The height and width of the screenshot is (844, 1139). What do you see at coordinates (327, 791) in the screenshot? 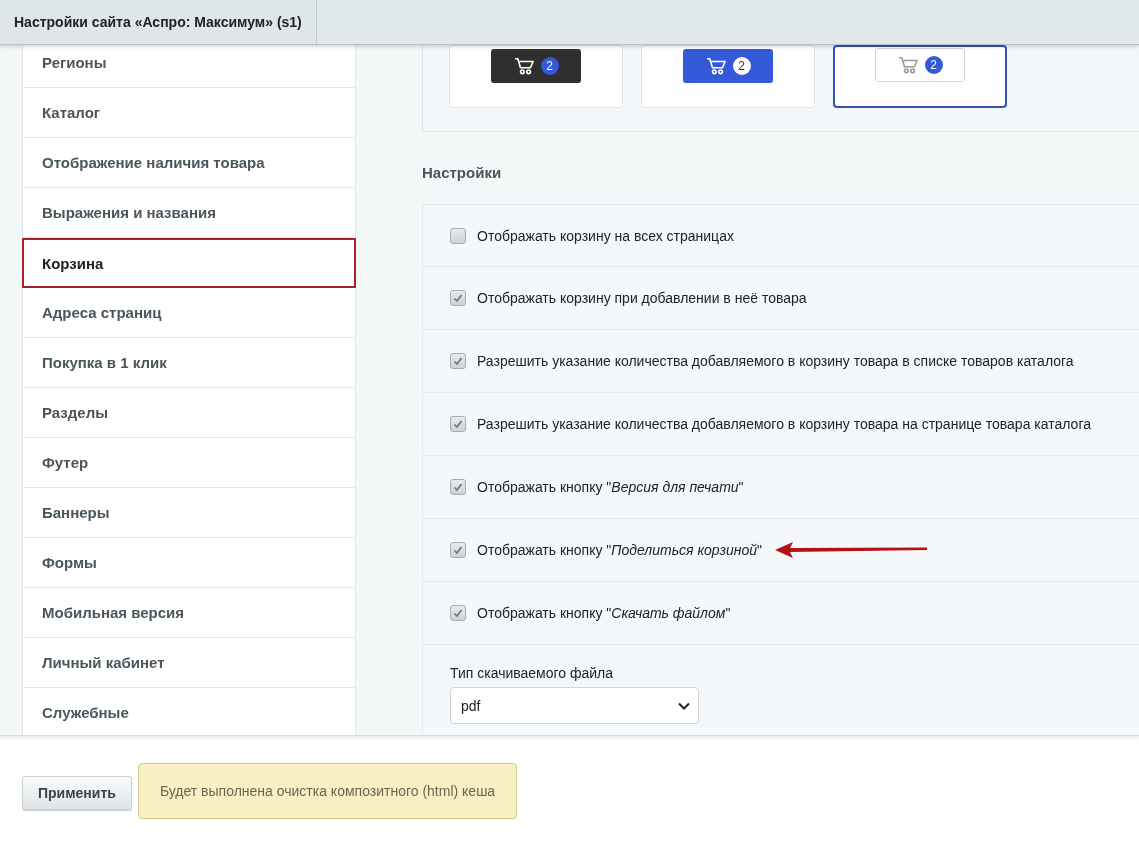
I see `cache-notice: Будет выполнена очистка композитного (html) кеша` at bounding box center [327, 791].